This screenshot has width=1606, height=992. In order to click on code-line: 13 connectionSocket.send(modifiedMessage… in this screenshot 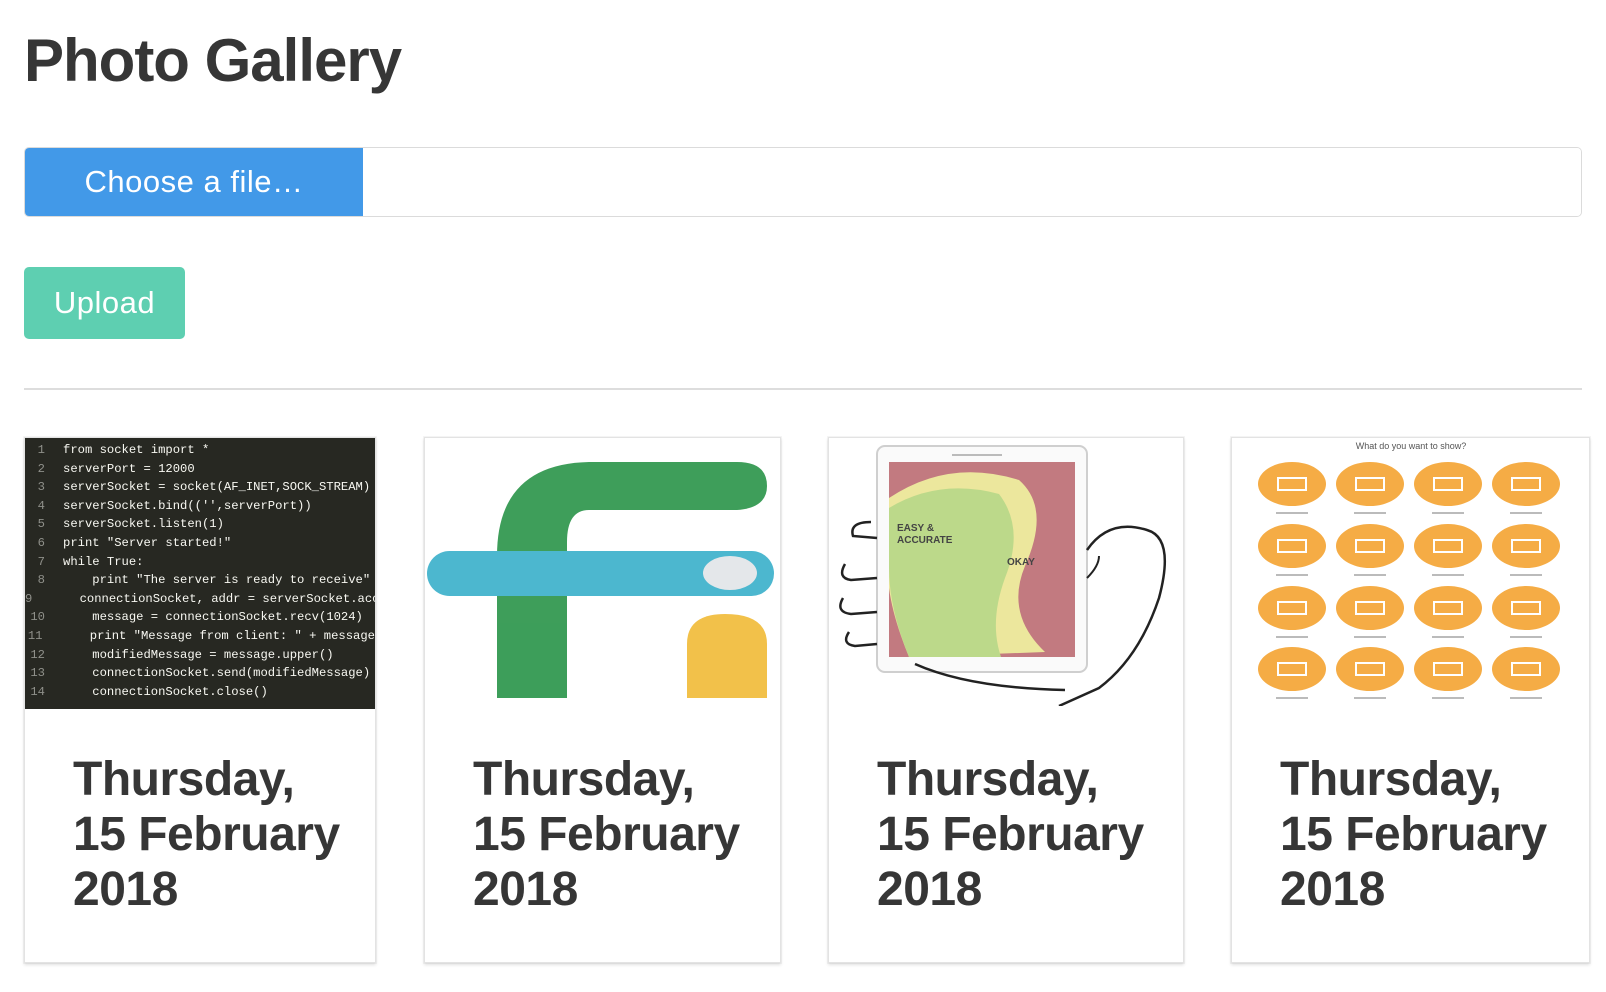, I will do `click(200, 673)`.